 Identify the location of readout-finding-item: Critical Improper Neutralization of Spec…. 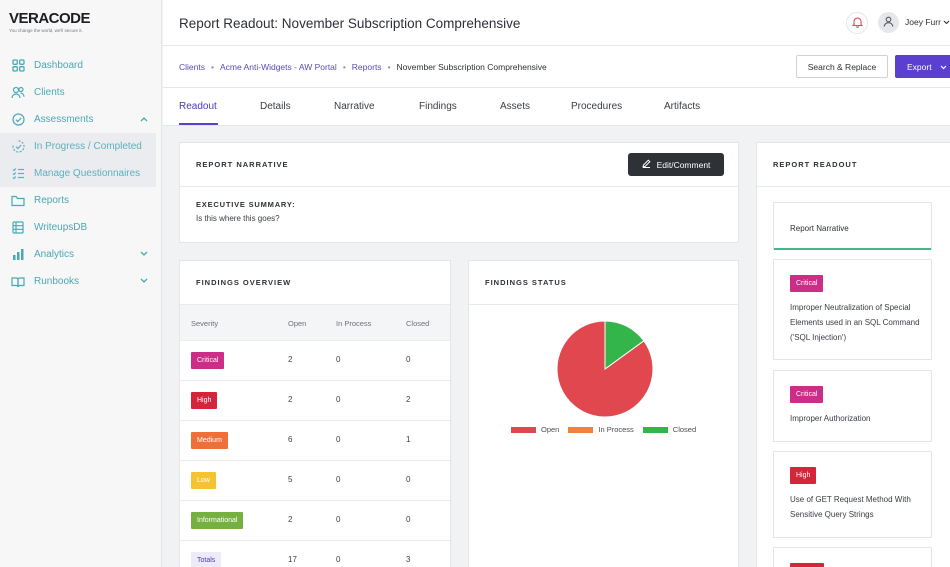
(852, 309).